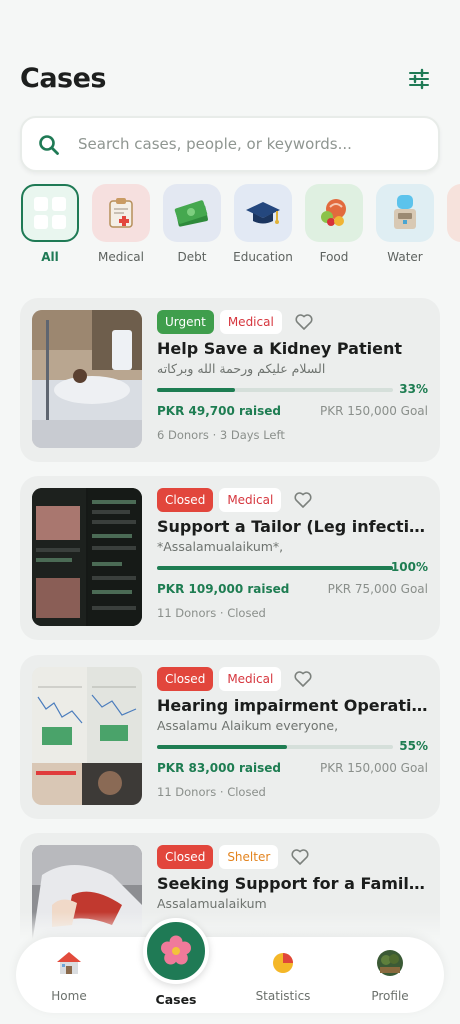  I want to click on flower-icon, so click(176, 950).